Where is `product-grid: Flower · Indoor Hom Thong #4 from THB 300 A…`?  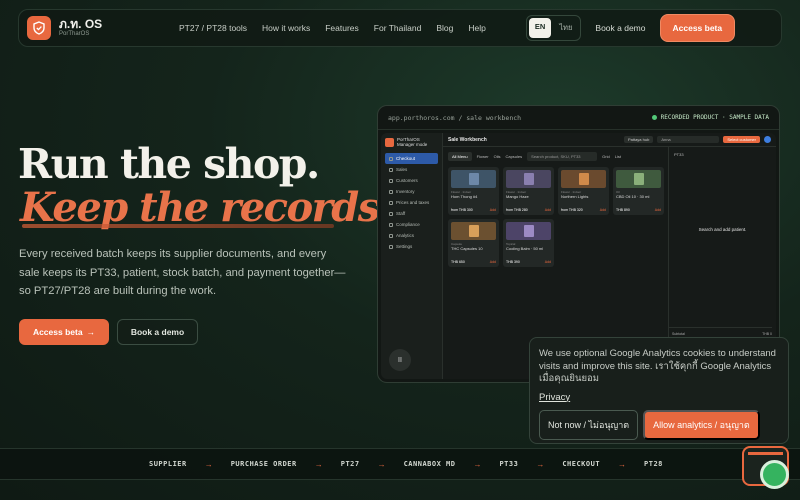
product-grid: Flower · Indoor Hom Thong #4 from THB 300 A… is located at coordinates (556, 217).